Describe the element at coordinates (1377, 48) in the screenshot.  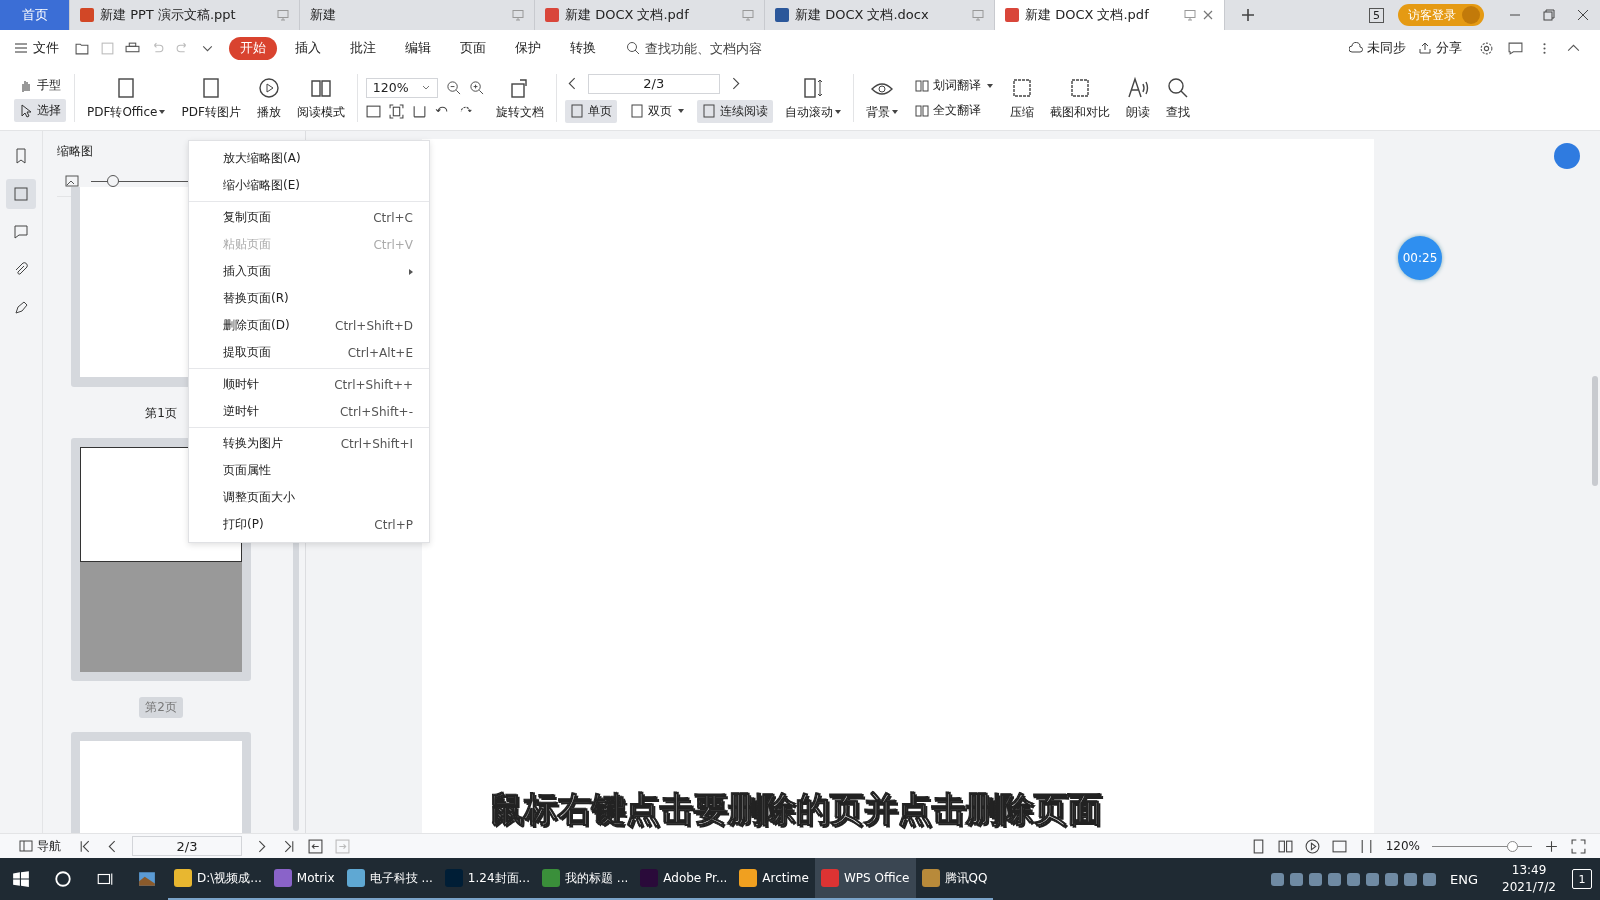
I see `sync-button: 未同步` at that location.